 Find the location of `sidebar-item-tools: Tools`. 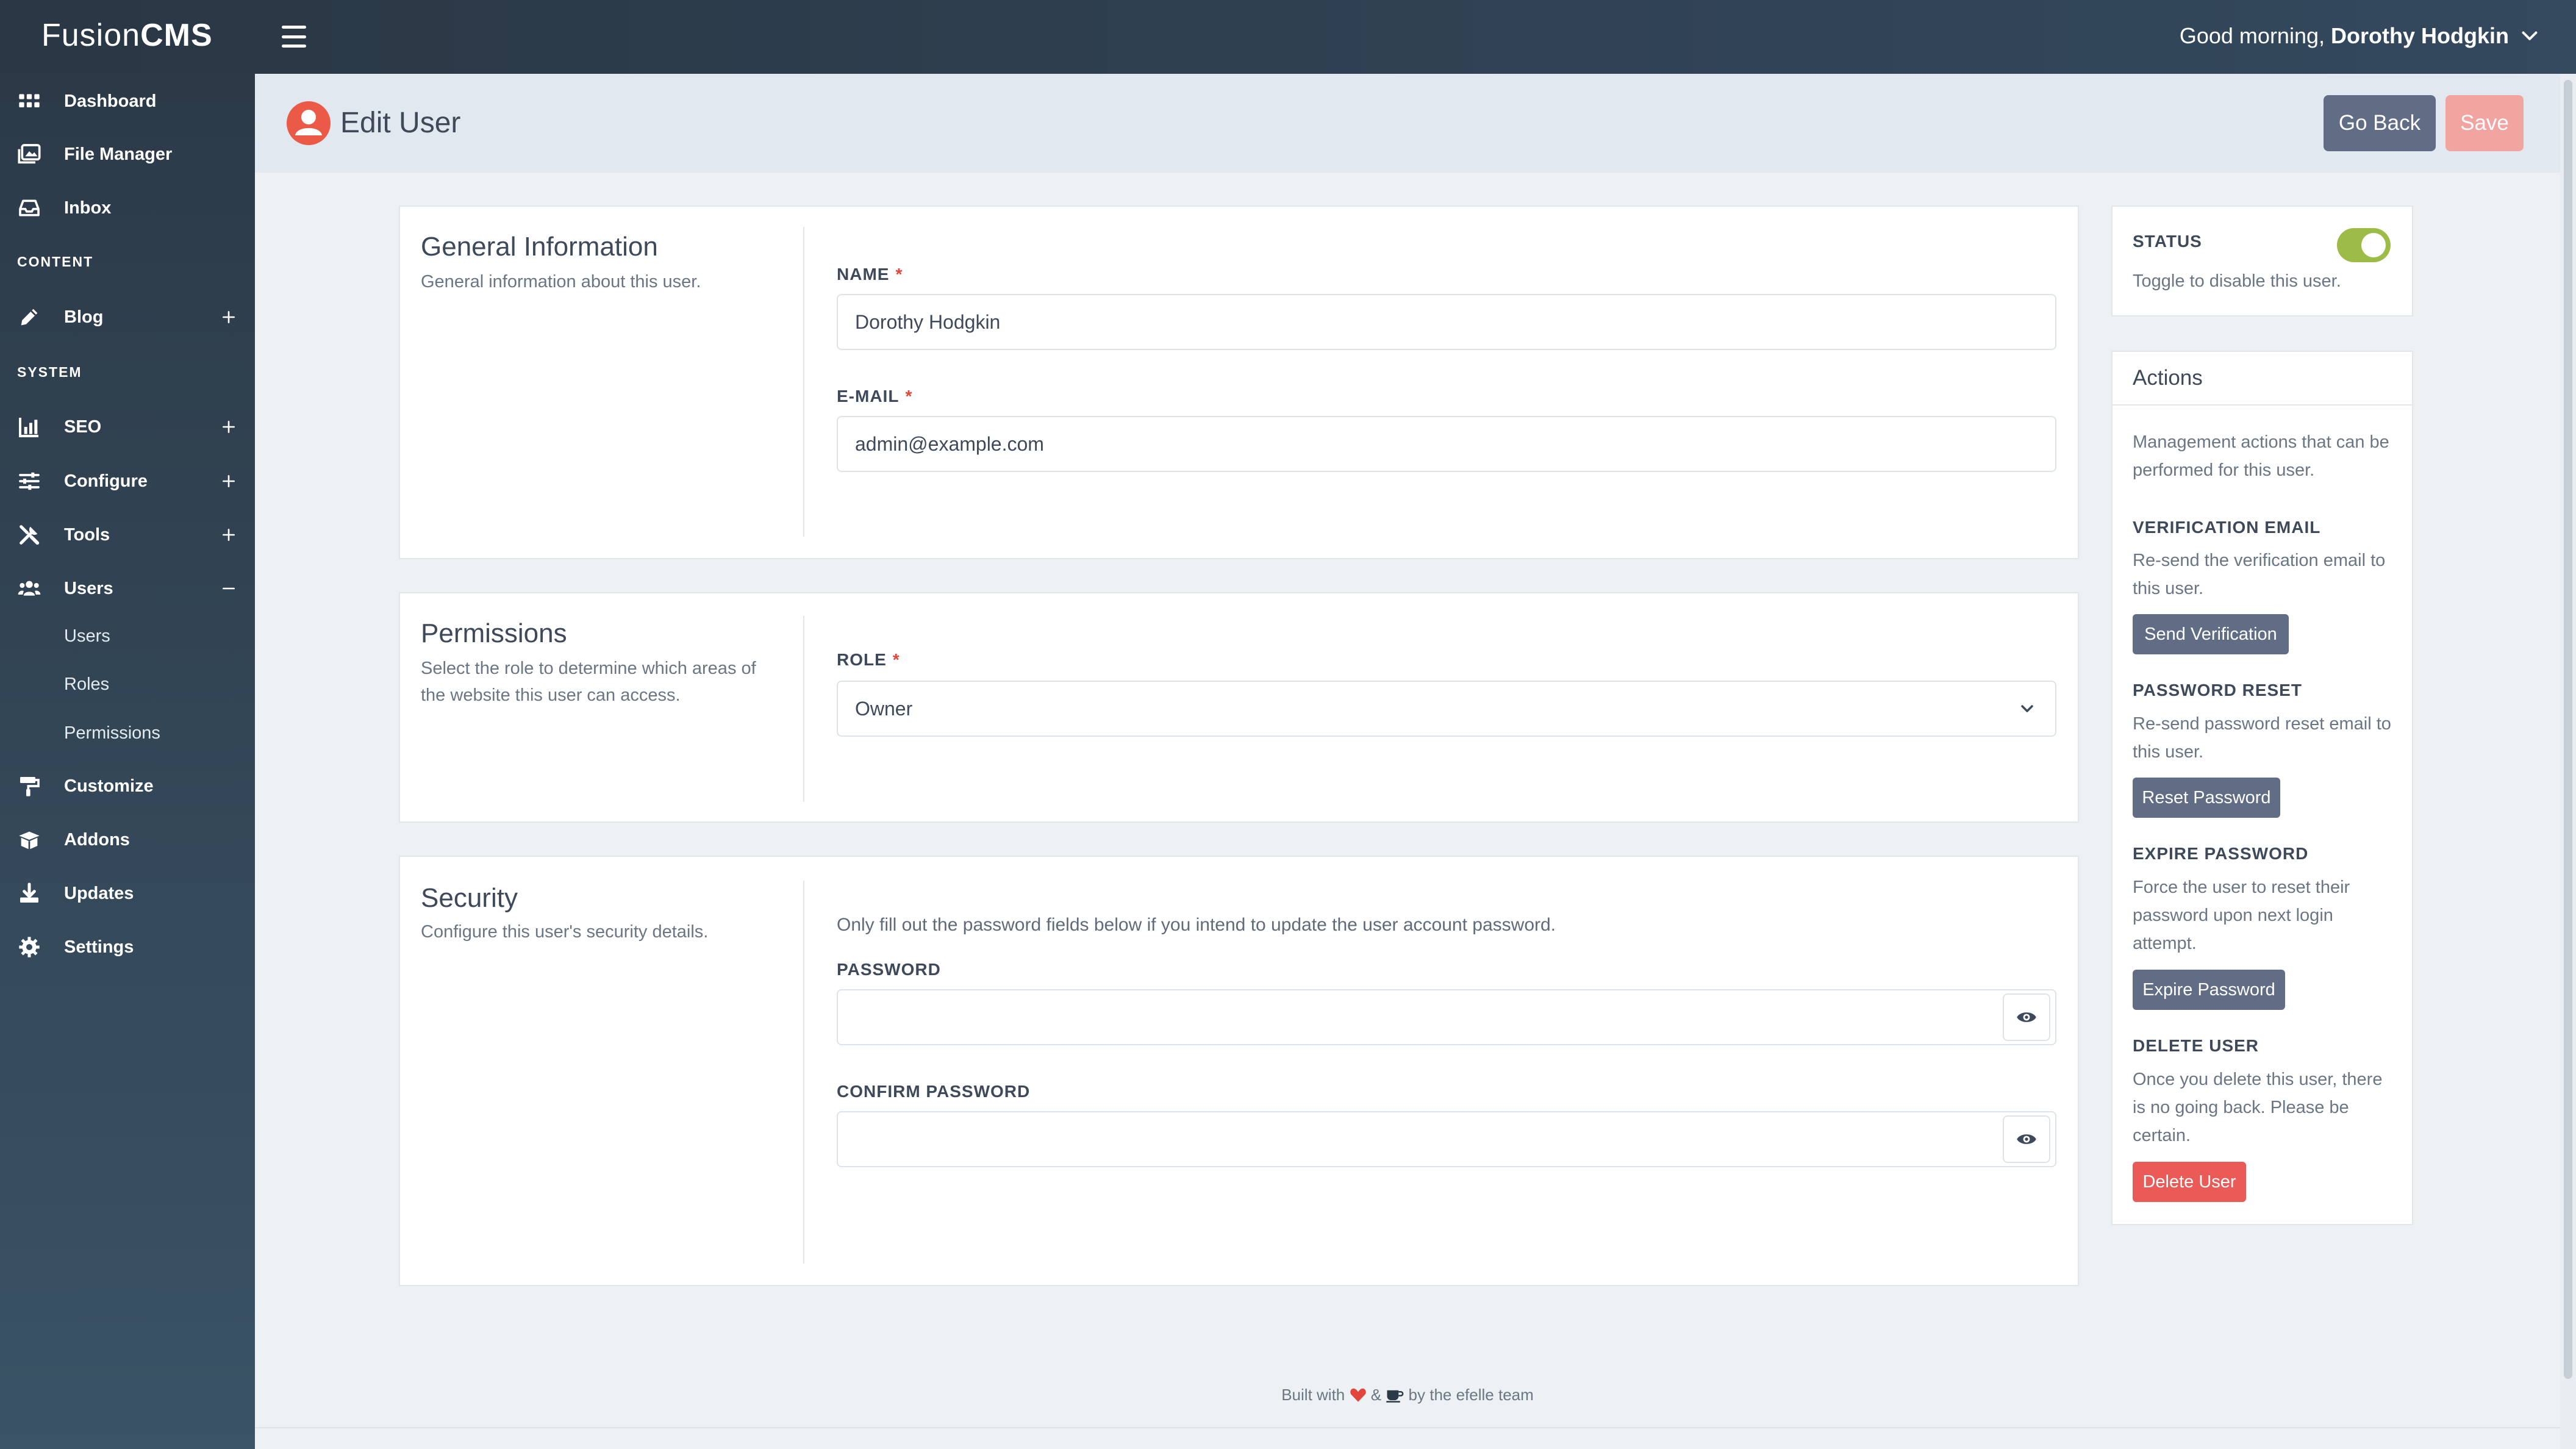

sidebar-item-tools: Tools is located at coordinates (127, 534).